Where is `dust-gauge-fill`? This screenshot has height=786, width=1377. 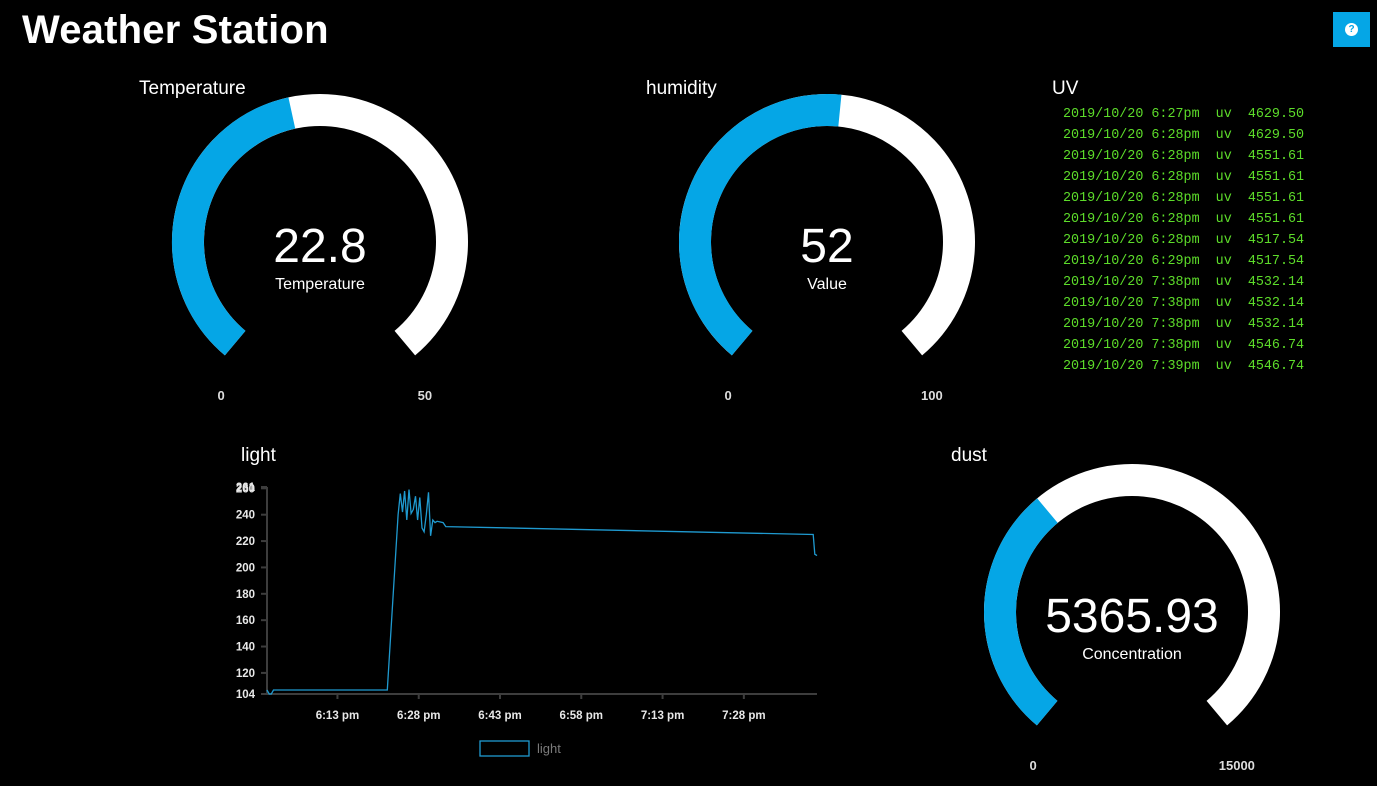
dust-gauge-fill is located at coordinates (1021, 612).